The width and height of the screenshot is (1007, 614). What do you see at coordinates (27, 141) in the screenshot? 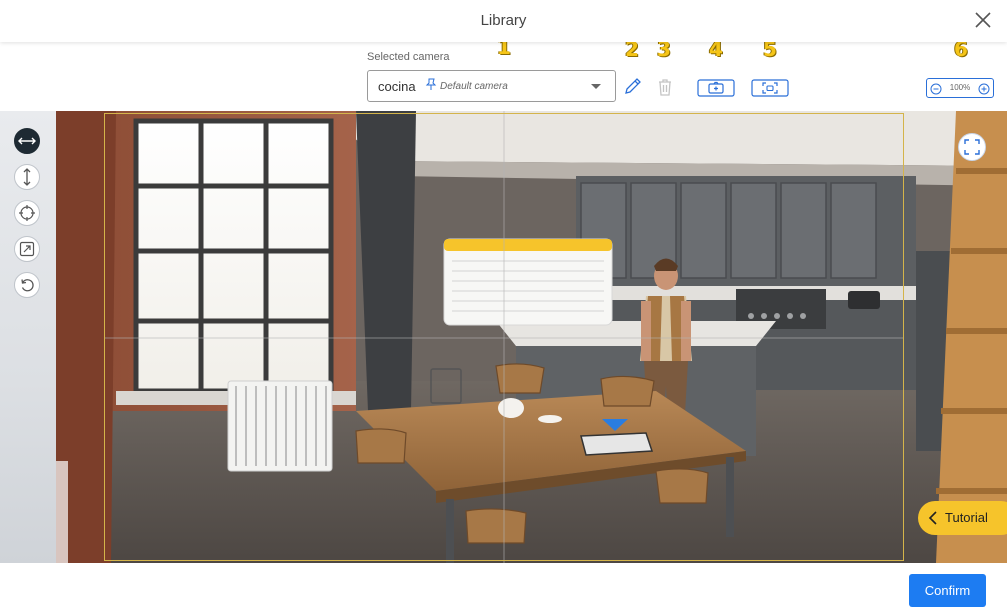
I see `arrow-left-right-icon` at bounding box center [27, 141].